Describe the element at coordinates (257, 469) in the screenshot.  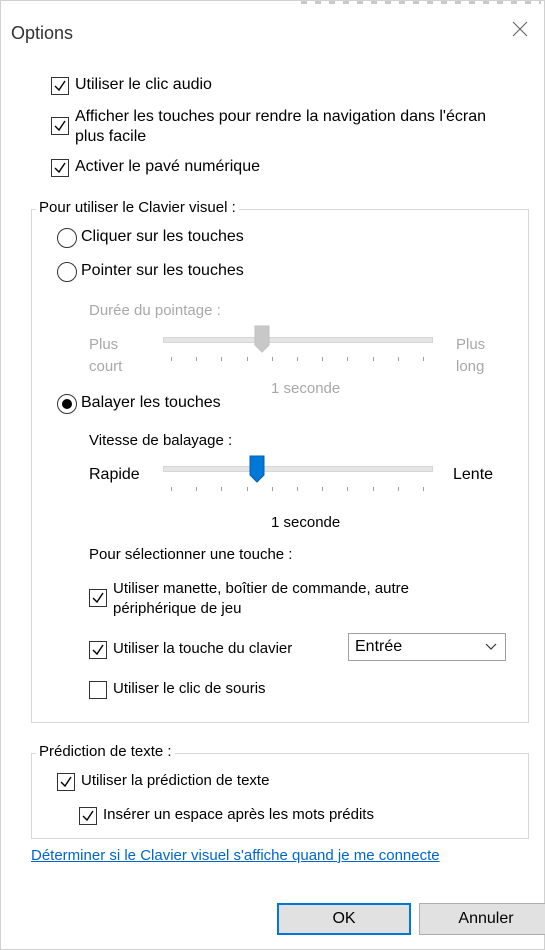
I see `scan-speed-slider-thumb` at that location.